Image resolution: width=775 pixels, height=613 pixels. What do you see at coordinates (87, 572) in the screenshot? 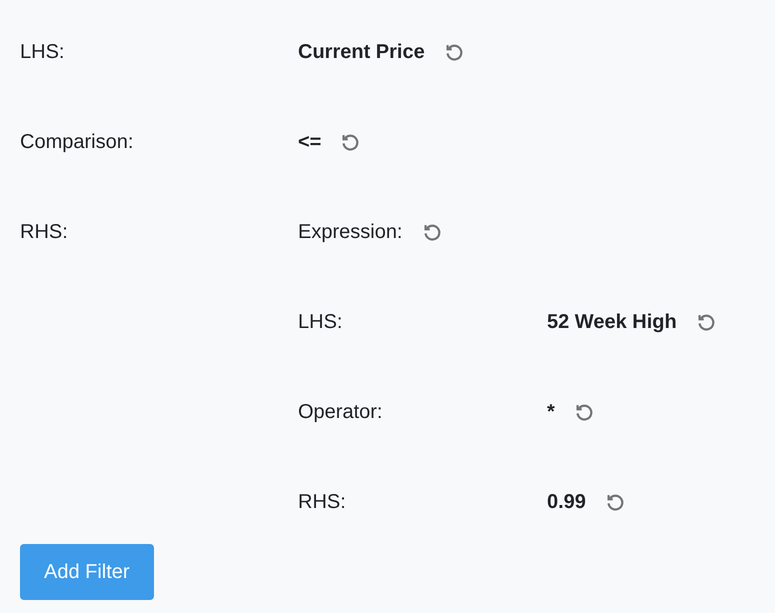
I see `add-filter-button: Add Filter` at bounding box center [87, 572].